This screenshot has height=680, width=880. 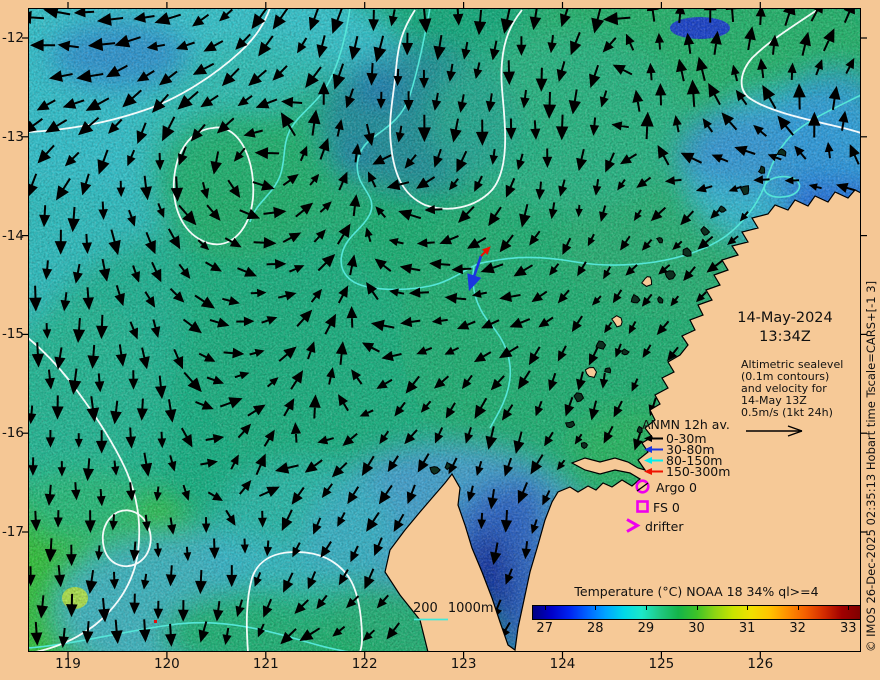 What do you see at coordinates (265, 664) in the screenshot?
I see `x-tick-label: 121` at bounding box center [265, 664].